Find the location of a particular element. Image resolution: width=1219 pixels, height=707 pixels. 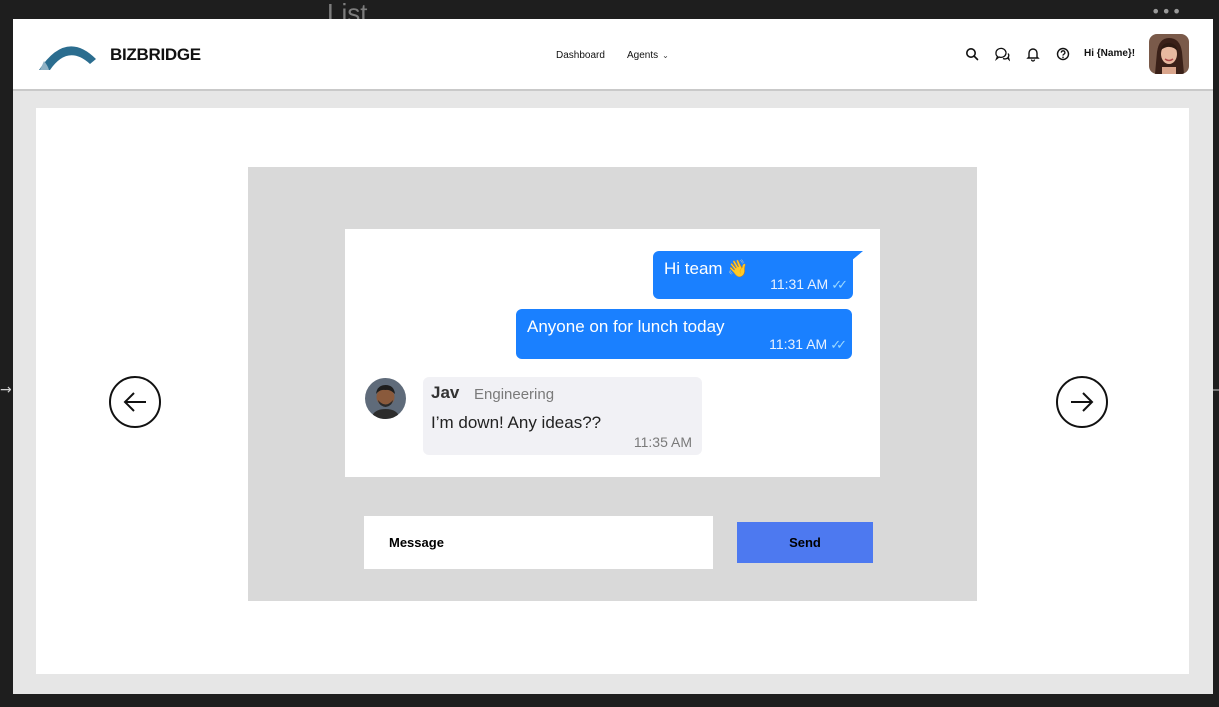

outgoing-message: Hi team 👋 11:31 AM ✓✓ is located at coordinates (753, 275).